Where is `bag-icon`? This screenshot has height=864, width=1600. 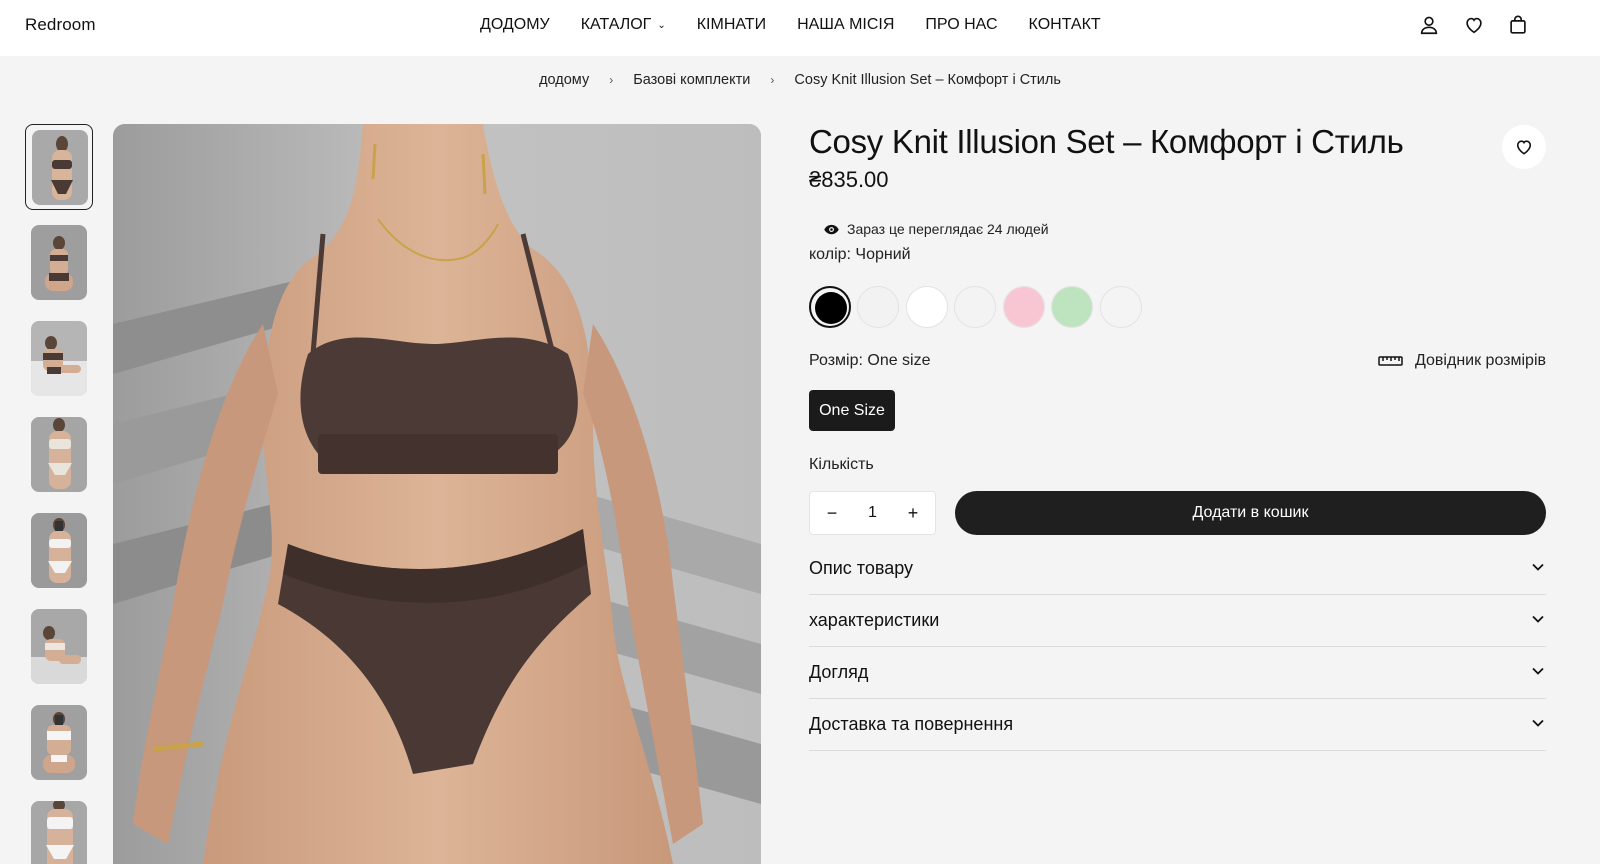
bag-icon is located at coordinates (1520, 27).